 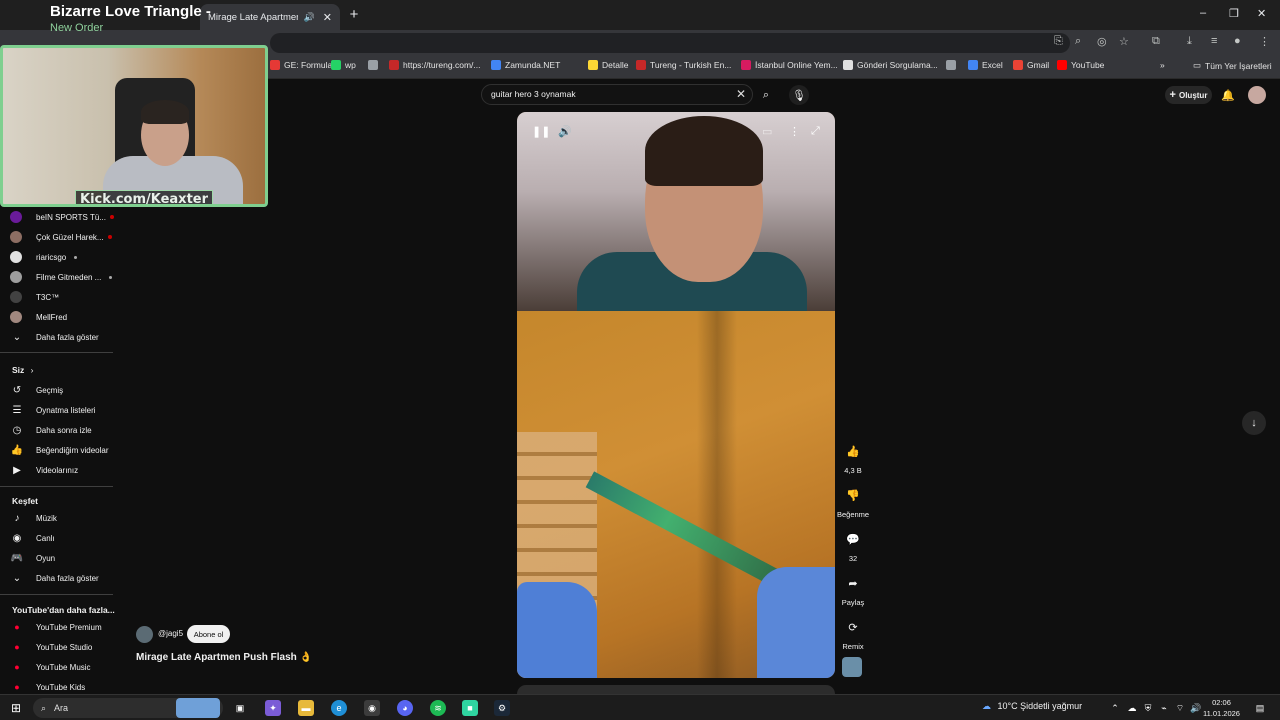 I want to click on subscription-item: riaricsgo, so click(x=44, y=257).